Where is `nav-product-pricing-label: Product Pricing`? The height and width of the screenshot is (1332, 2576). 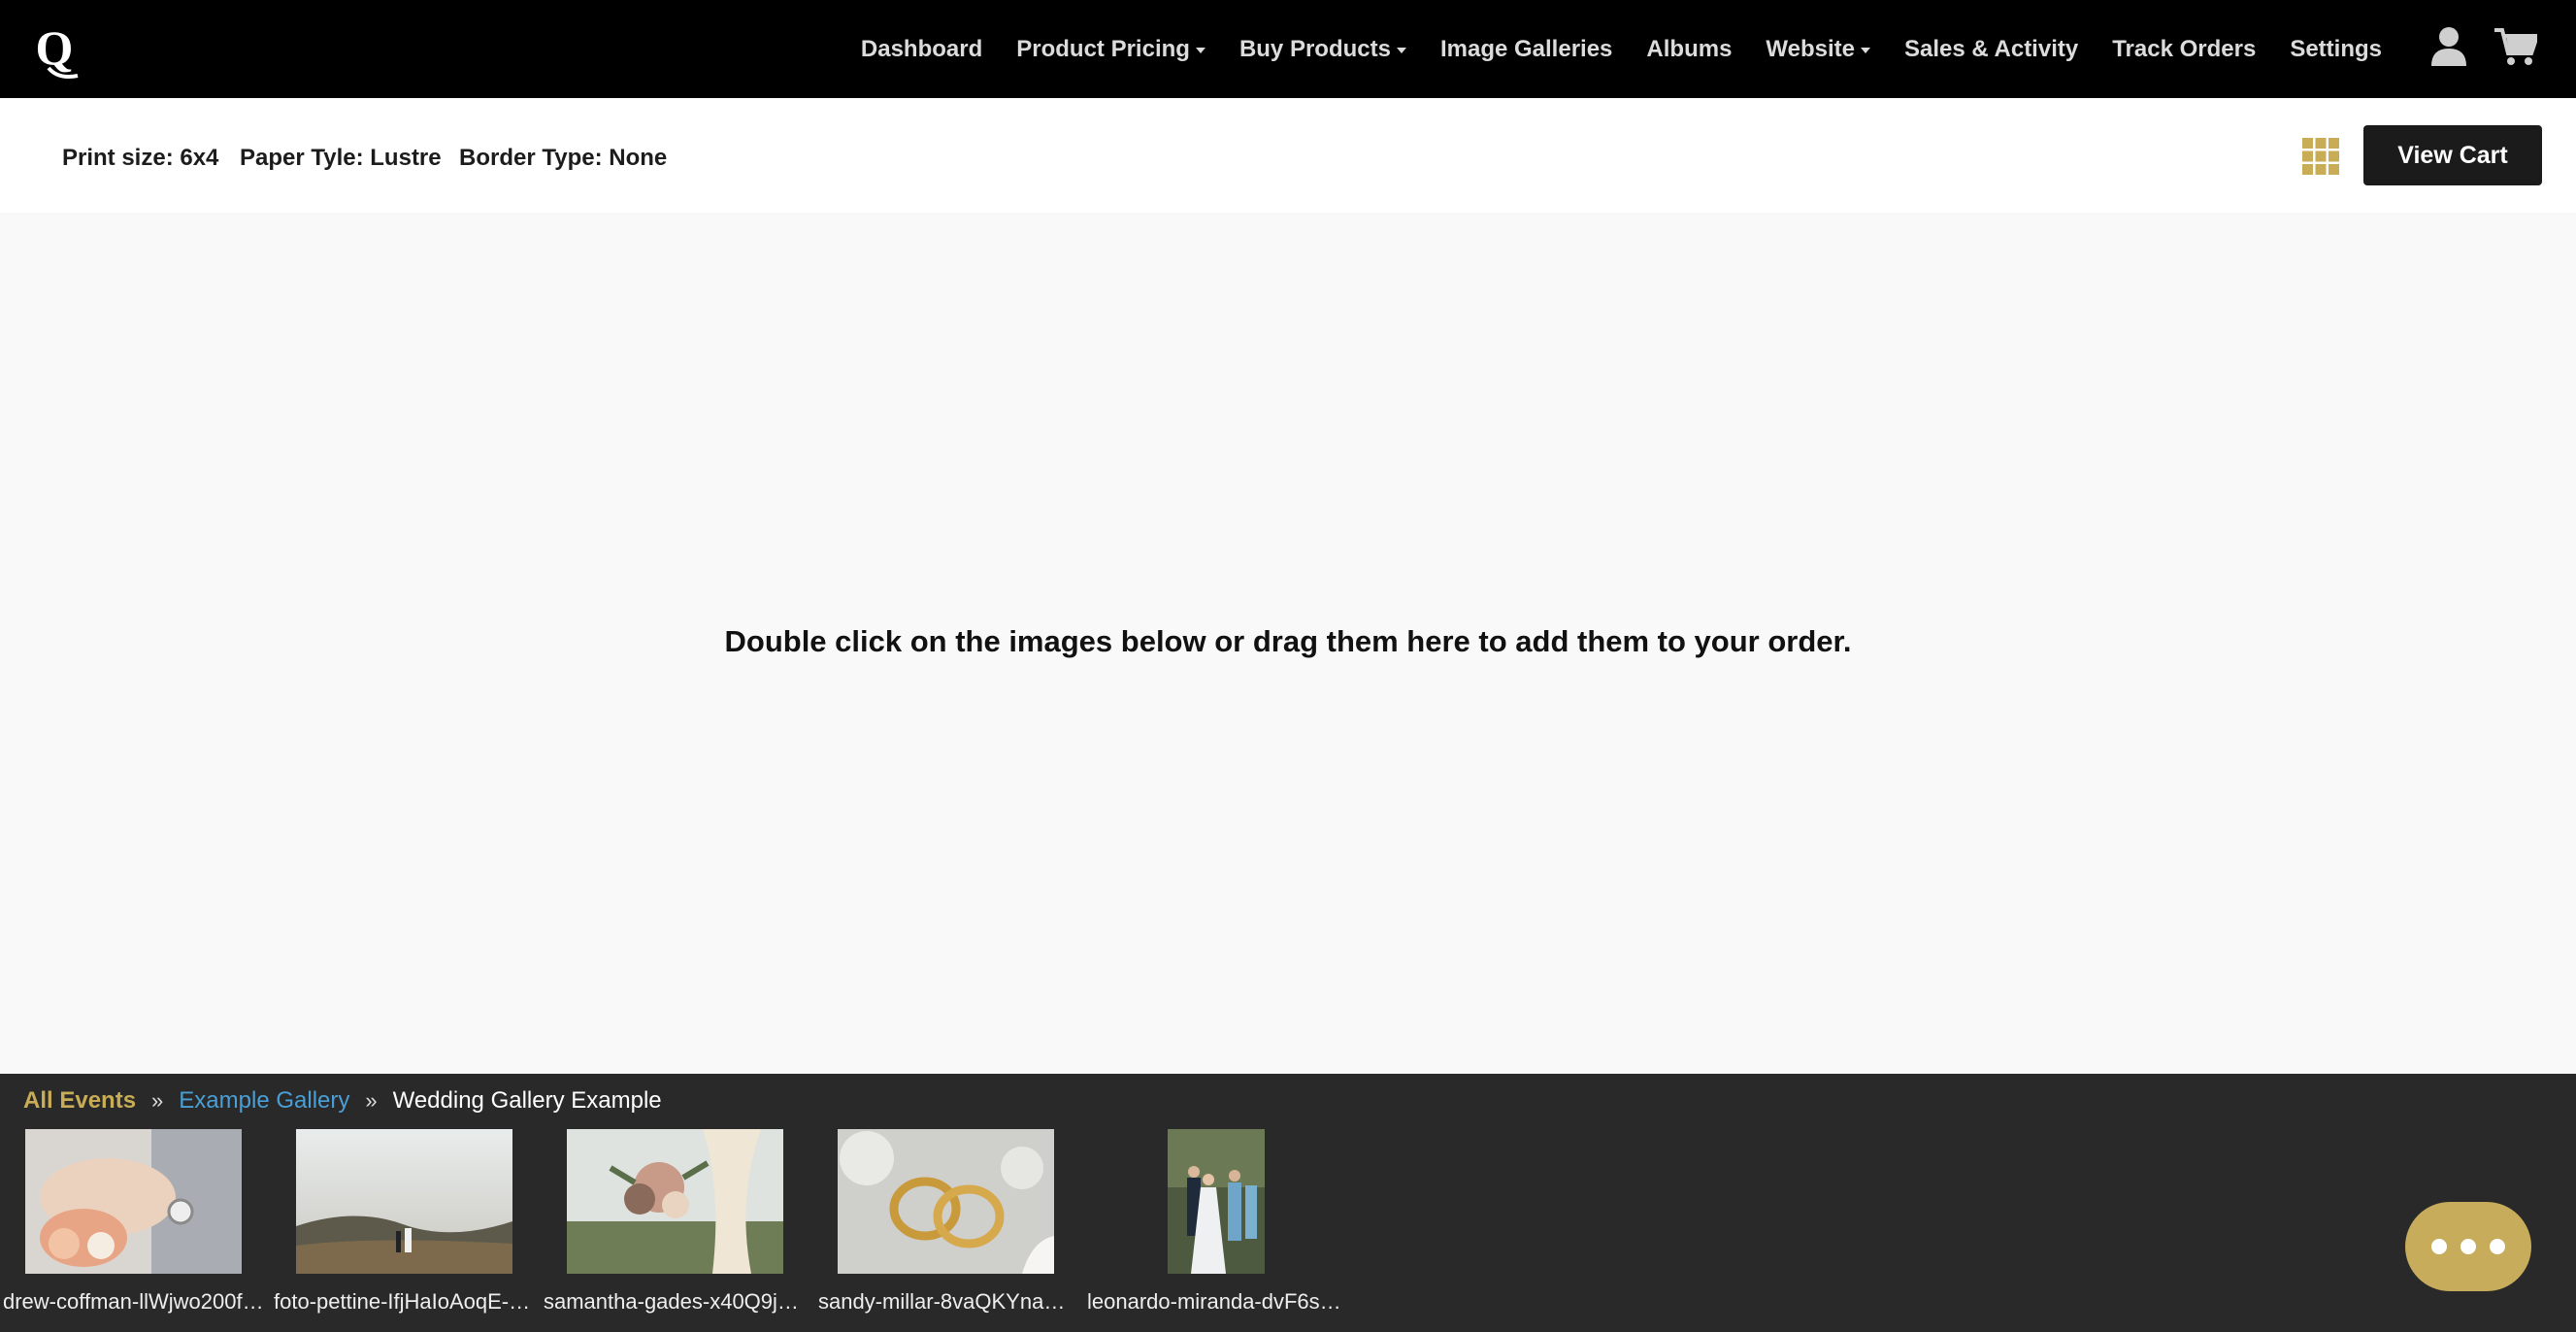
nav-product-pricing-label: Product Pricing is located at coordinates (1103, 48).